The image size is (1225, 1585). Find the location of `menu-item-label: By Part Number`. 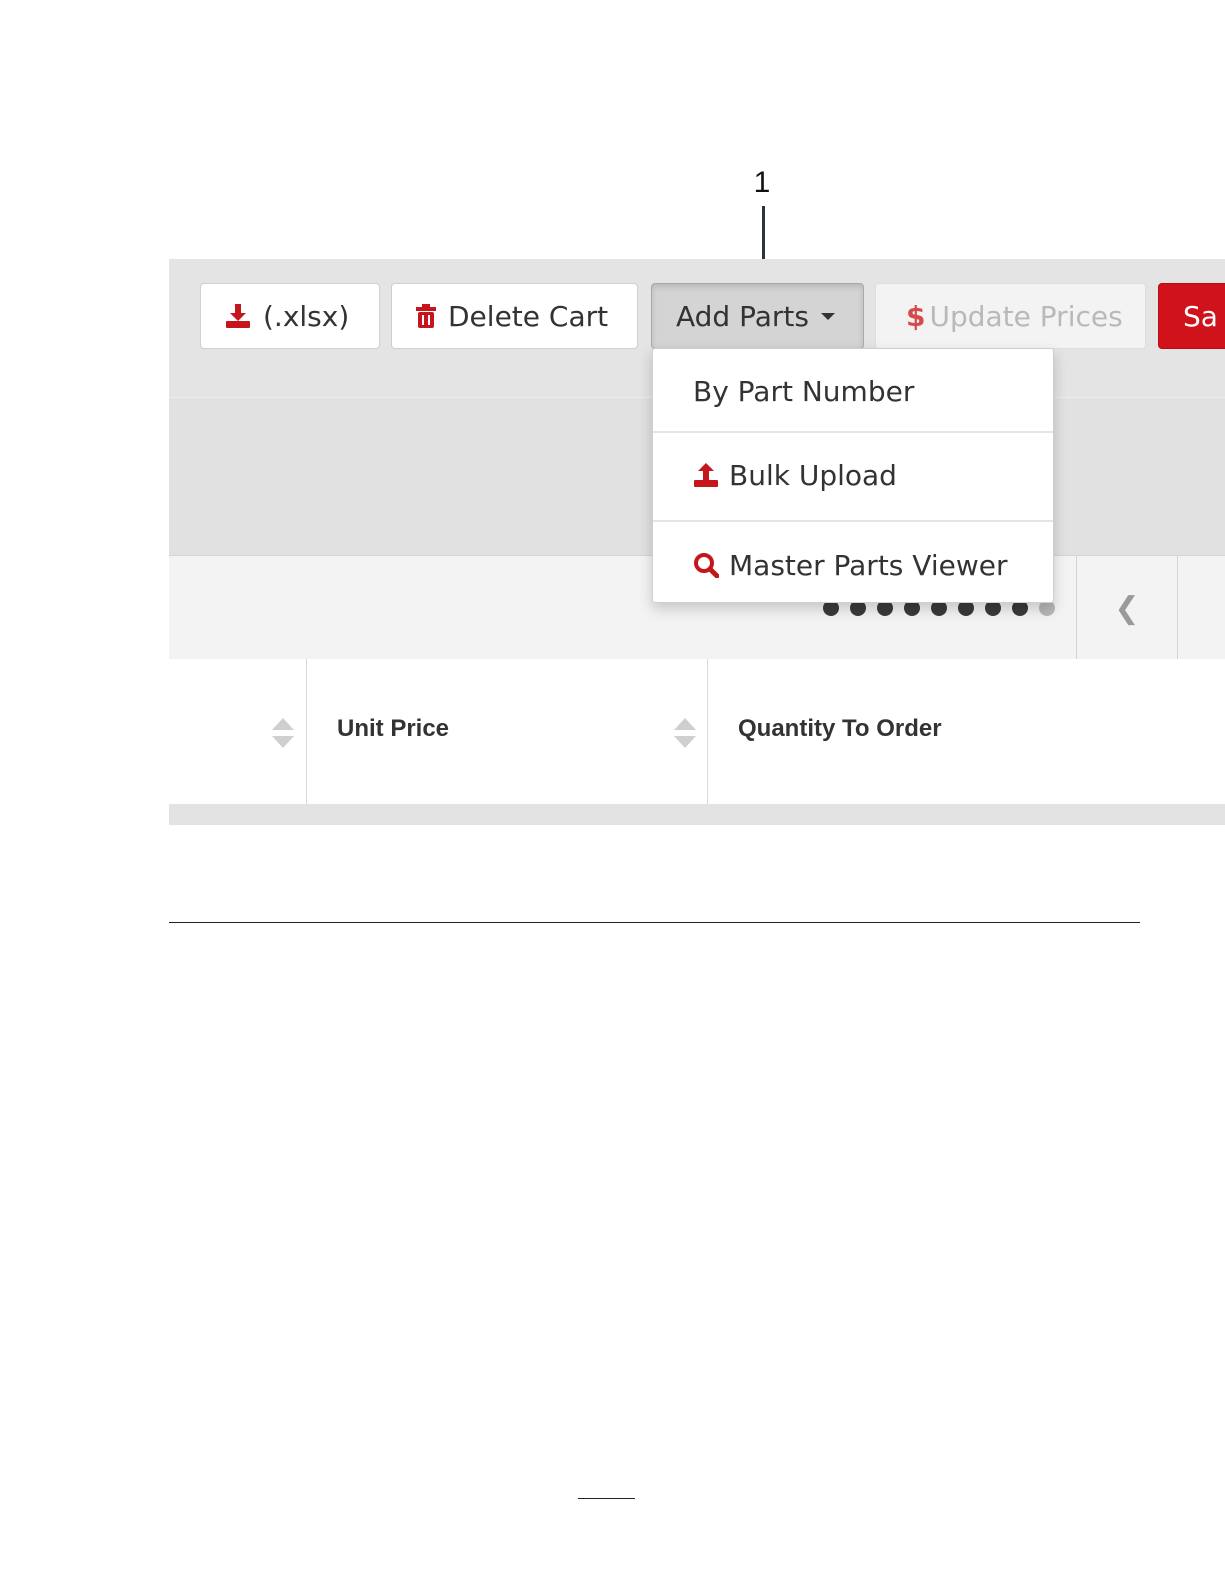

menu-item-label: By Part Number is located at coordinates (804, 391).